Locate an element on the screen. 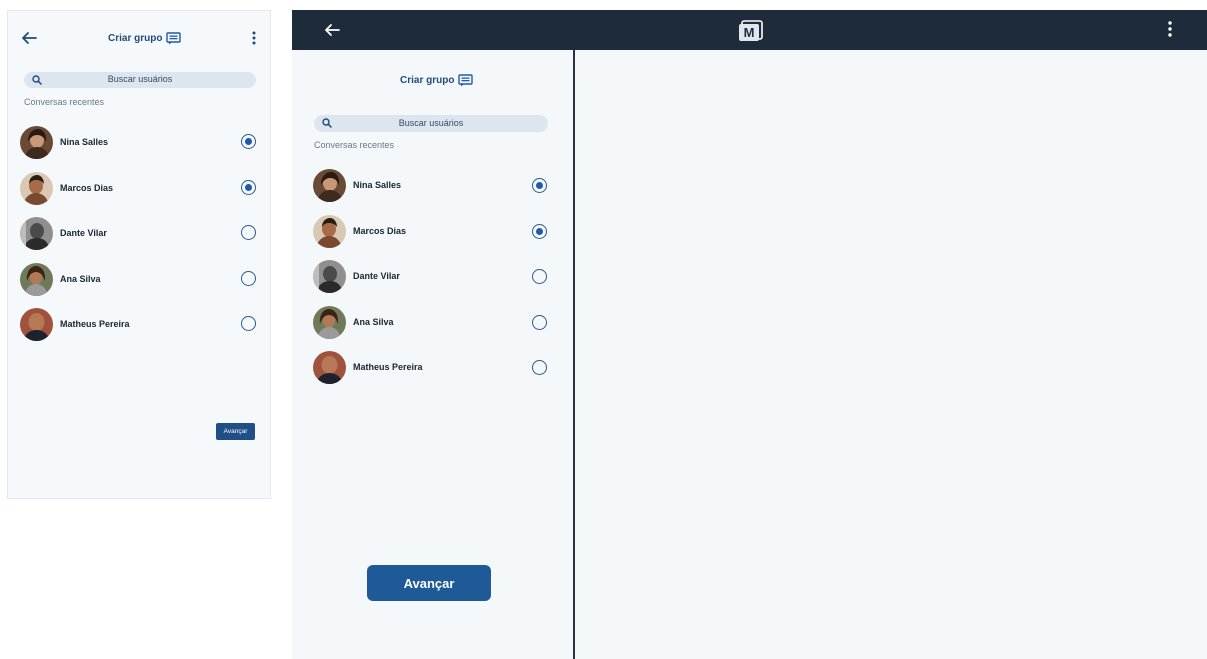  logo-letter: M is located at coordinates (749, 32).